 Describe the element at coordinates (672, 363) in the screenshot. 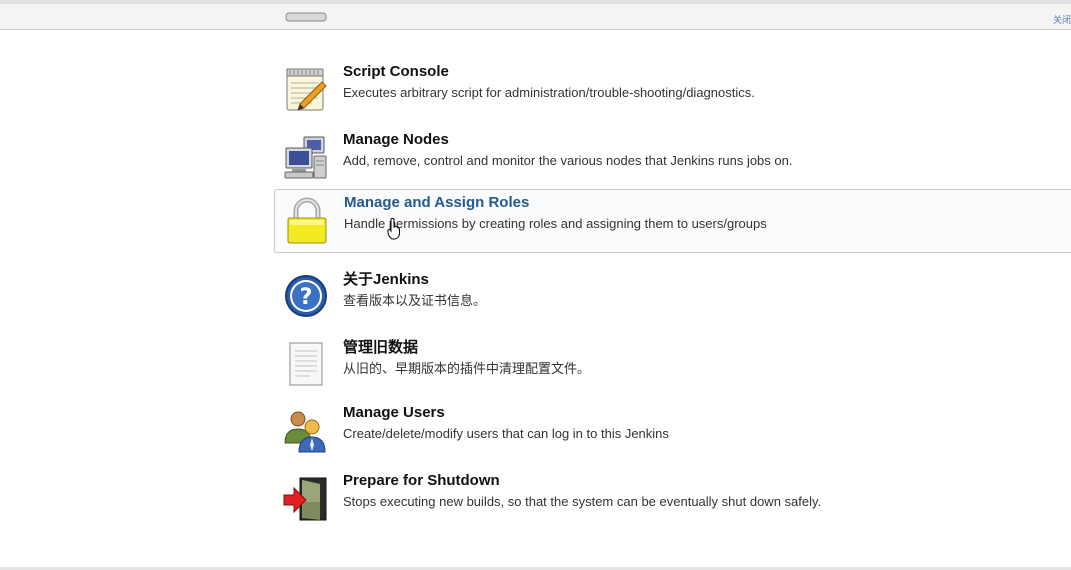

I see `manage-item-old-data: 管理旧数据 从旧的、早期版本的插件中清理配置文件。` at that location.